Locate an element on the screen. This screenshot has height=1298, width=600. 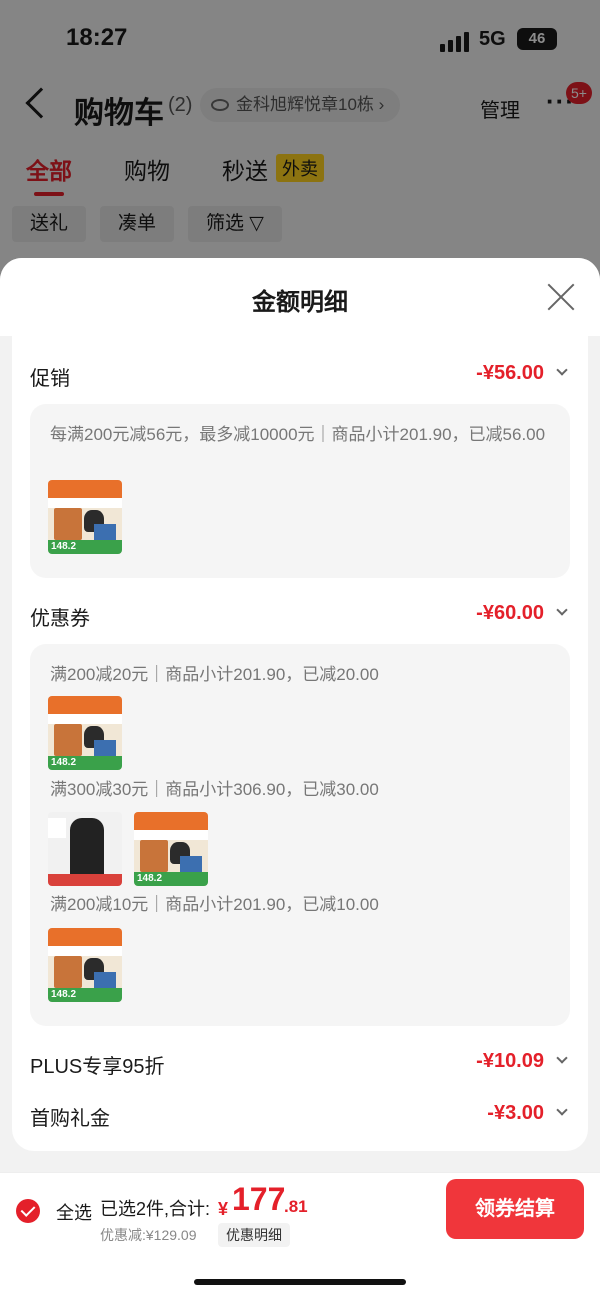
select-all-label: 全选 is located at coordinates (74, 1212).